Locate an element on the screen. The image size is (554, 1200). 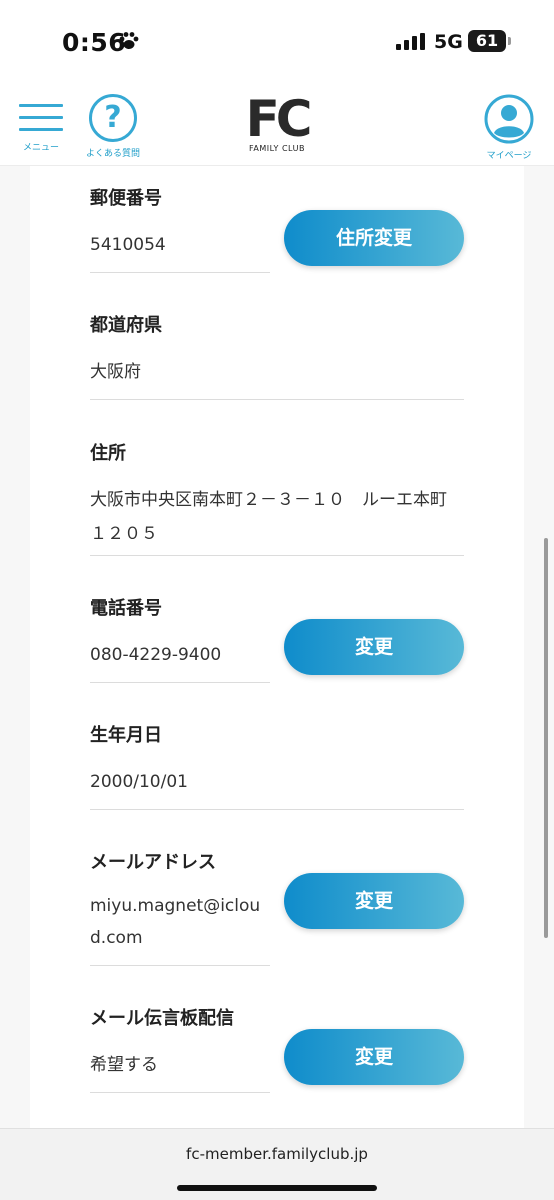
status-bar: 0:56 5G 61 is located at coordinates (277, 42).